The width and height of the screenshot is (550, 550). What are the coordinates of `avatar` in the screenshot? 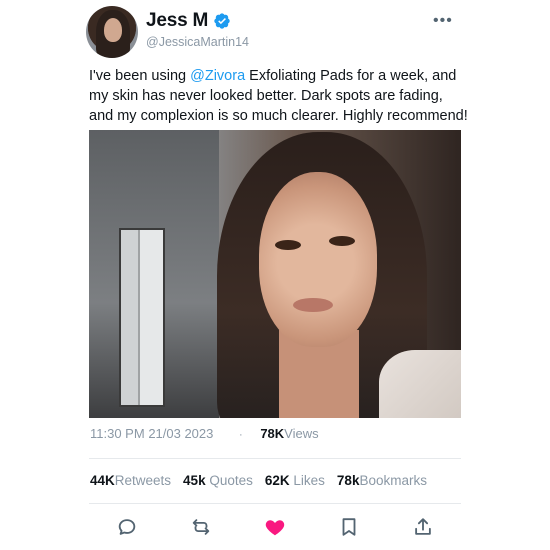 It's located at (112, 32).